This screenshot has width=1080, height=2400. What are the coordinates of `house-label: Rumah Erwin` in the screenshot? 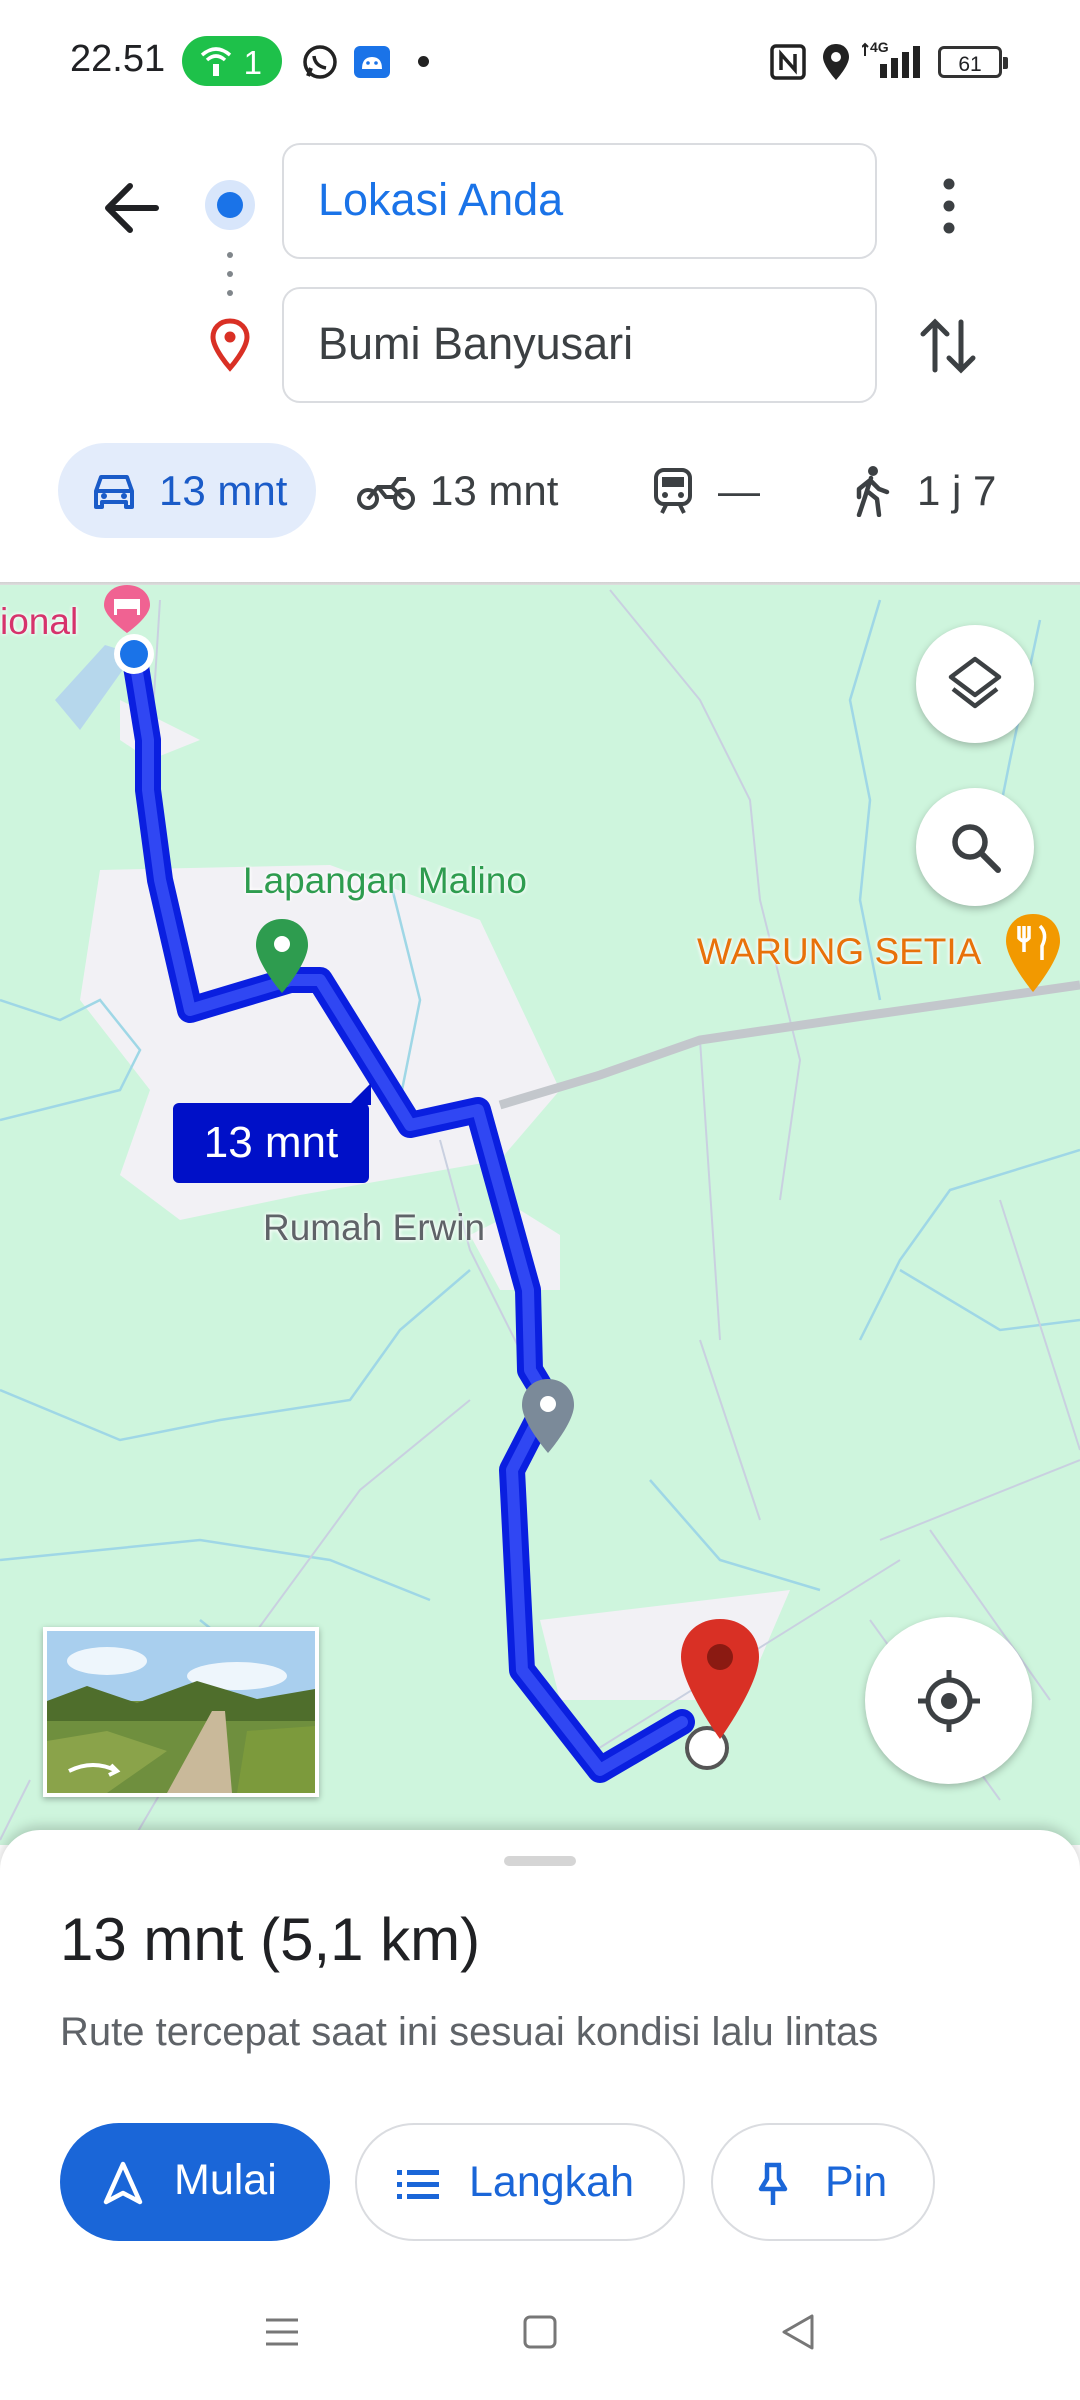 It's located at (374, 1228).